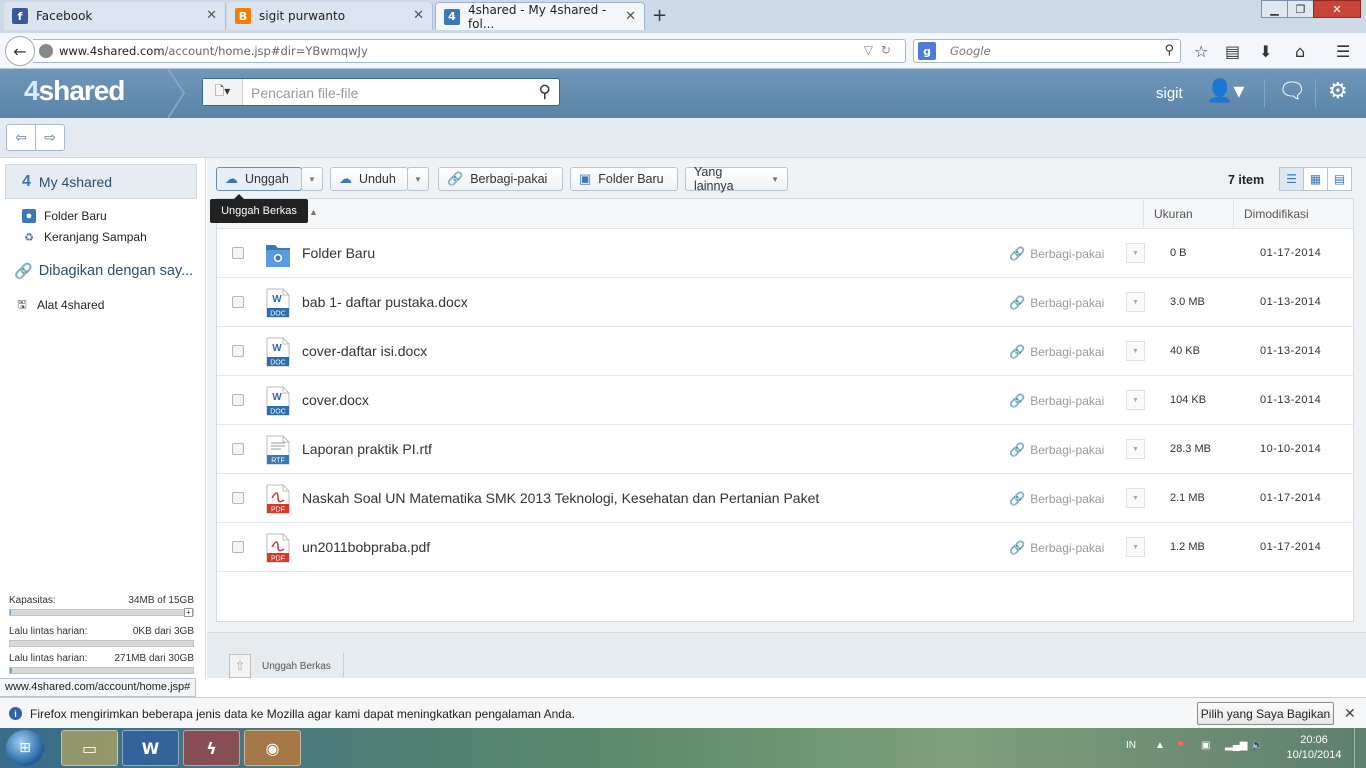  What do you see at coordinates (381, 92) in the screenshot?
I see `site-search-box: 🗋▾ Pencarian file-file ⚲` at bounding box center [381, 92].